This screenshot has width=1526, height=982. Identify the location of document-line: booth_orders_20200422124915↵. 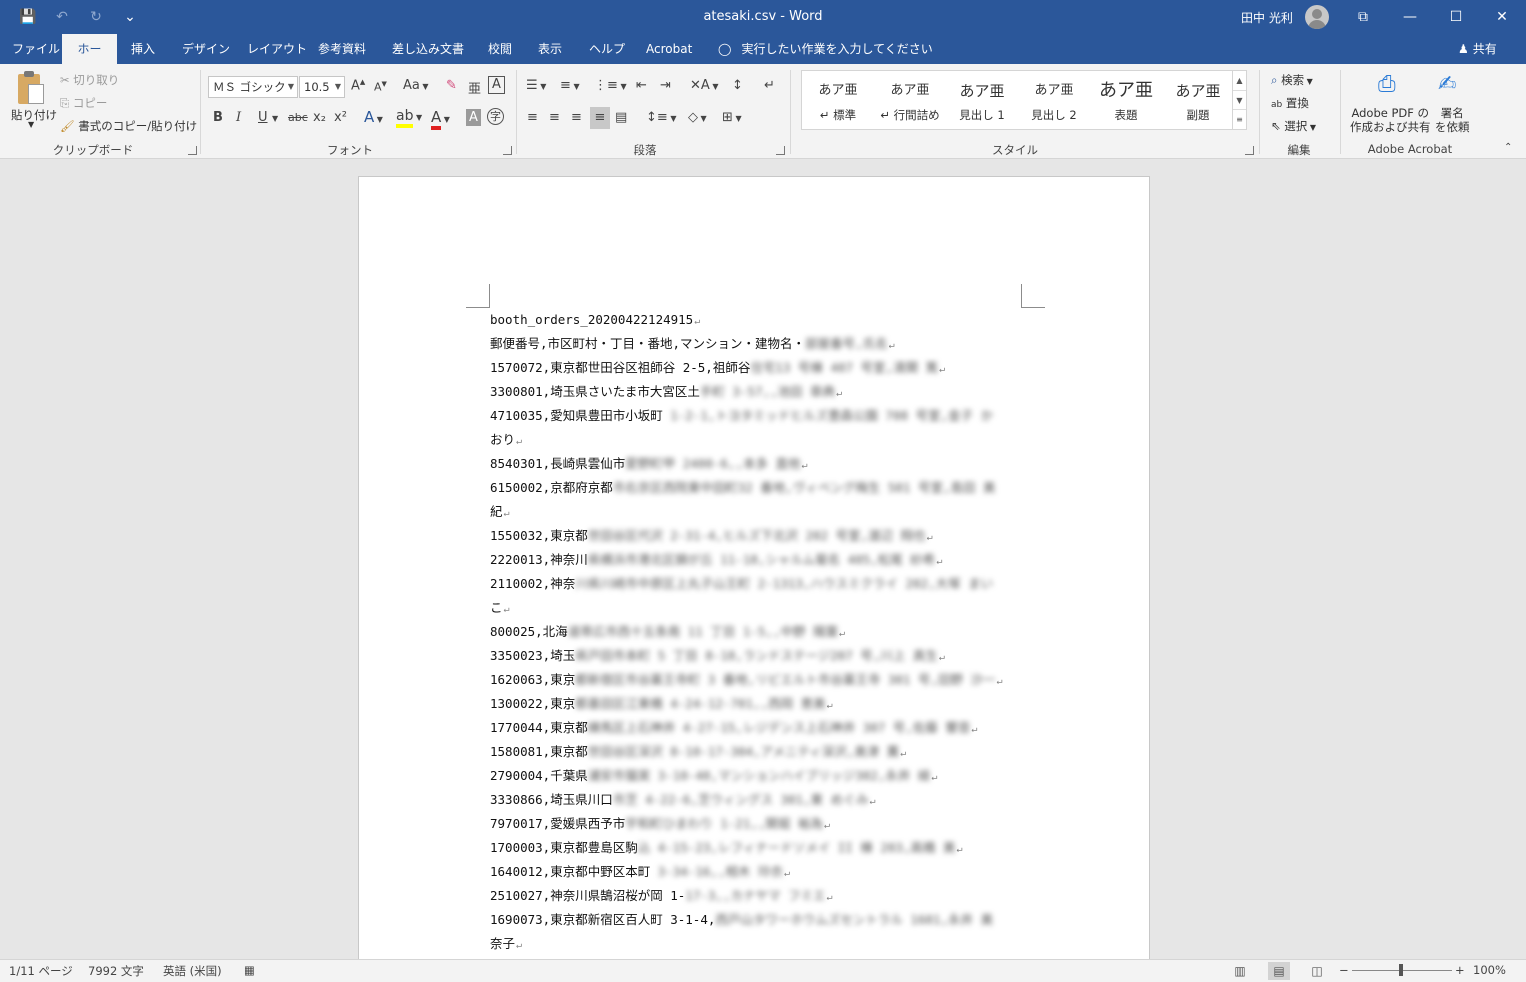
(760, 320).